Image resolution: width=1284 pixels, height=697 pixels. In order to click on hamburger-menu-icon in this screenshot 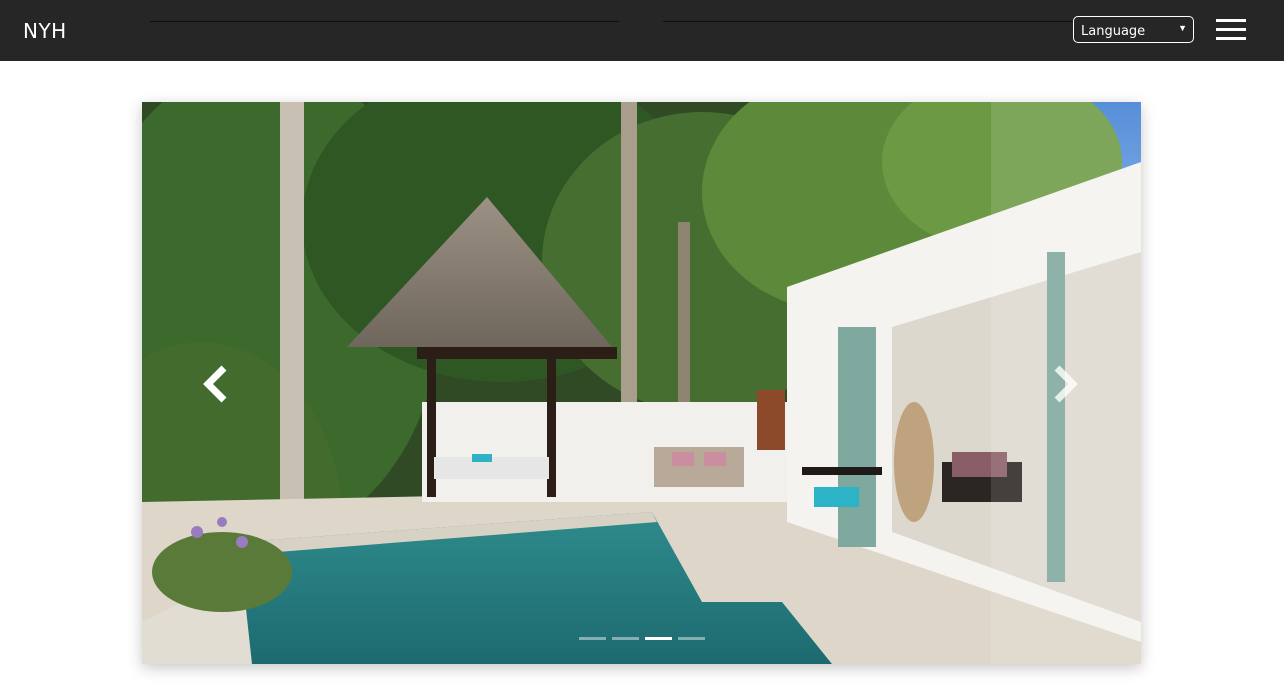, I will do `click(1231, 30)`.